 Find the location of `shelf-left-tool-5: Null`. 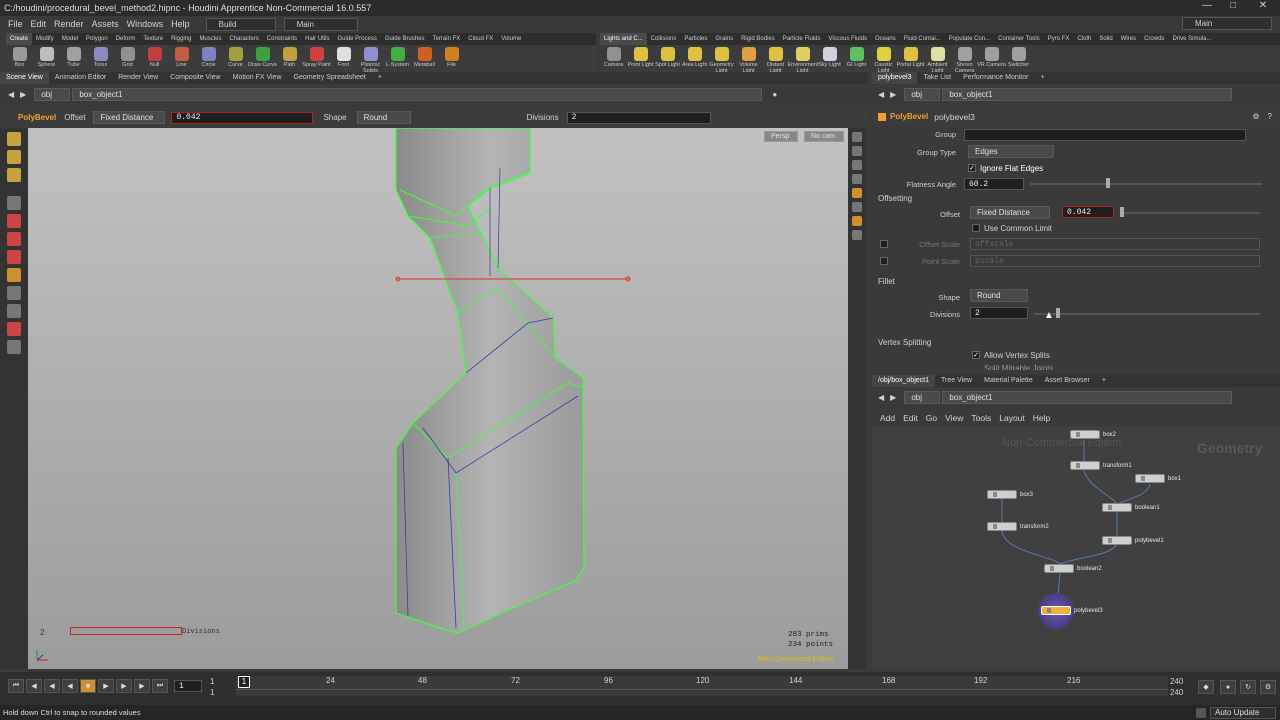

shelf-left-tool-5: Null is located at coordinates (154, 58).